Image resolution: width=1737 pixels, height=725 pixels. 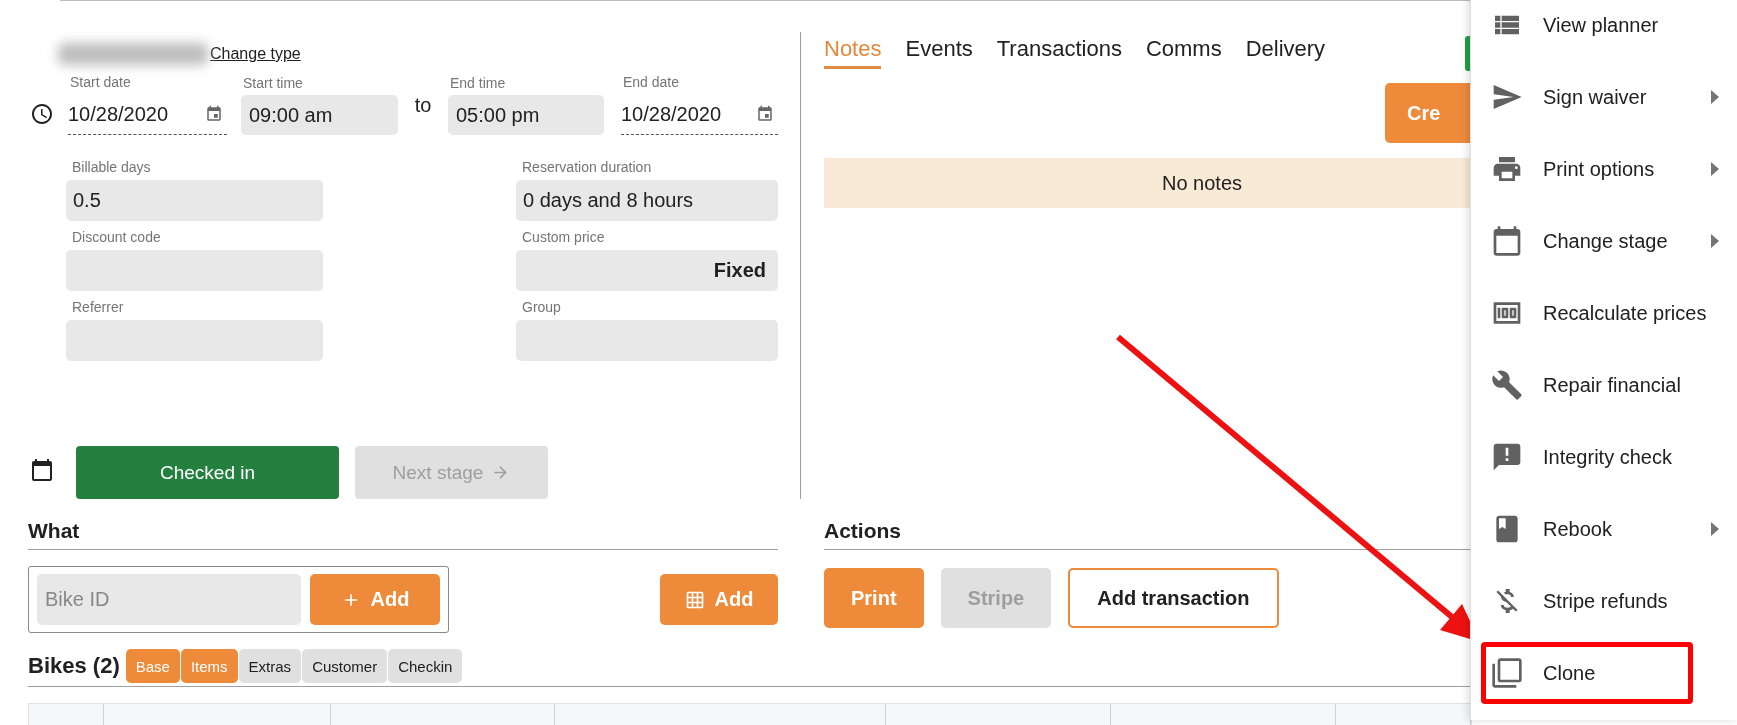 What do you see at coordinates (147, 114) in the screenshot?
I see `start-date-field: 10/28/2020` at bounding box center [147, 114].